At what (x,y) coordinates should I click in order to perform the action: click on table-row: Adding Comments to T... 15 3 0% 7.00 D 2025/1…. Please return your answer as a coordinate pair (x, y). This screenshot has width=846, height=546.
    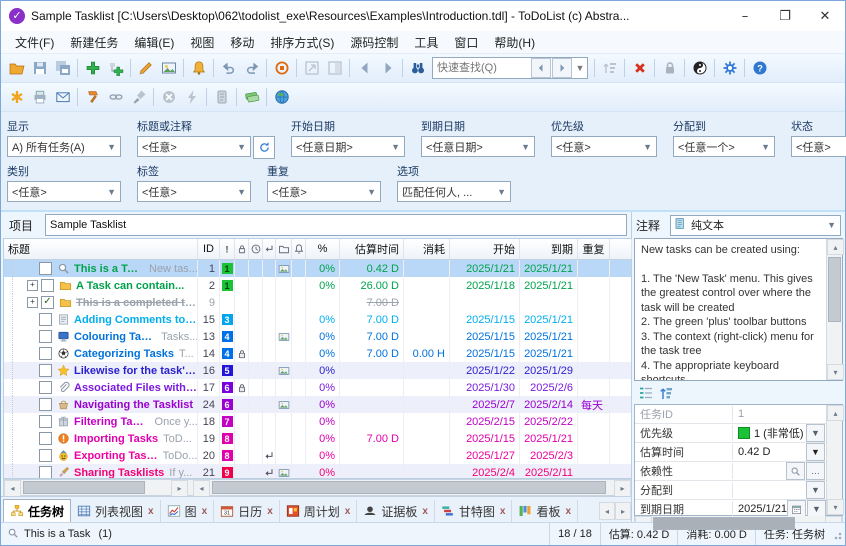
    Looking at the image, I should click on (317, 319).